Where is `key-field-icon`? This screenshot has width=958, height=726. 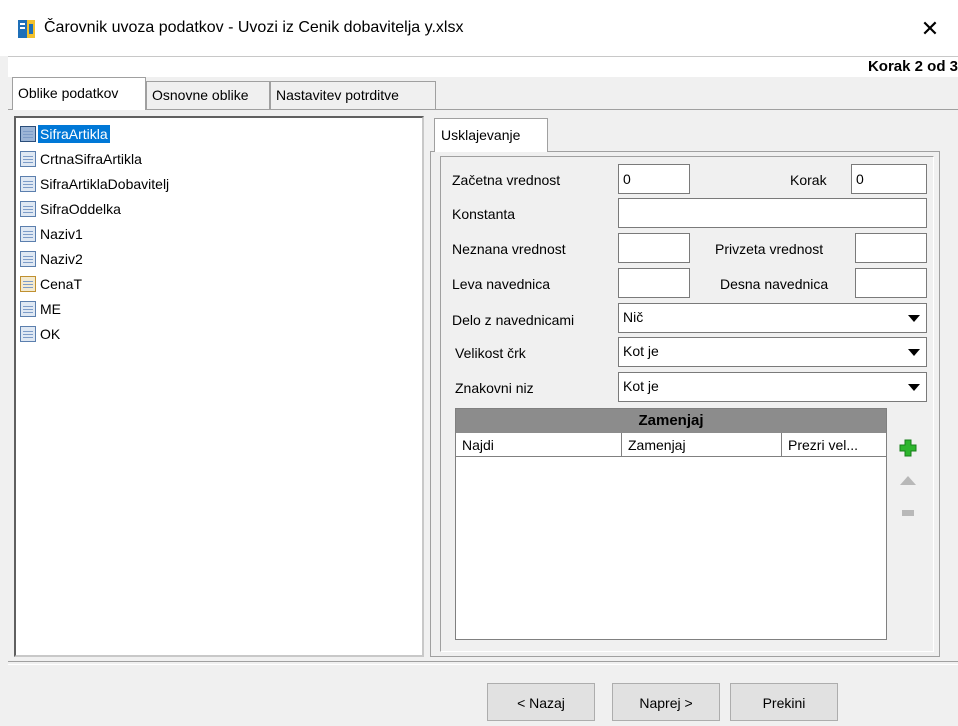
key-field-icon is located at coordinates (28, 284).